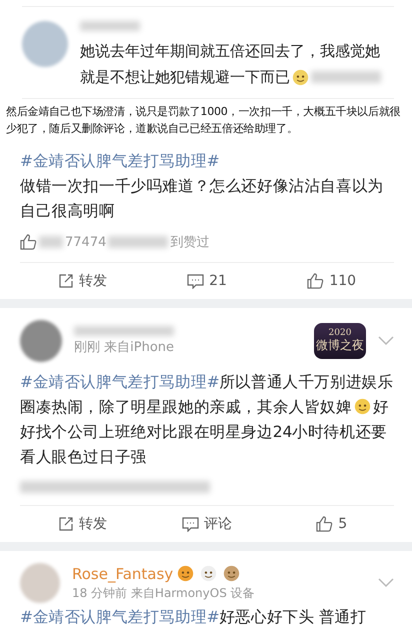 The height and width of the screenshot is (637, 412). Describe the element at coordinates (331, 281) in the screenshot. I see `like-button: 110` at that location.